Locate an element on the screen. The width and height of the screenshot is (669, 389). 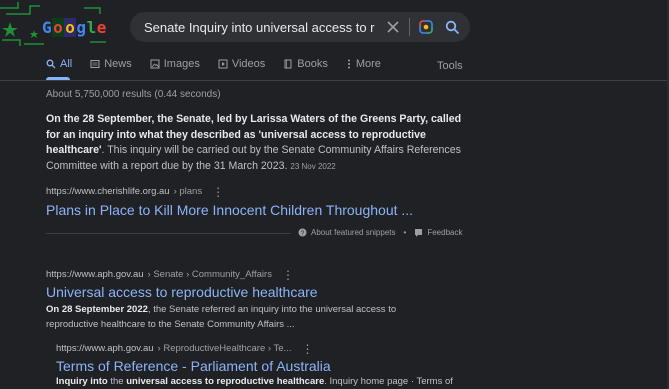
news-icon is located at coordinates (95, 64).